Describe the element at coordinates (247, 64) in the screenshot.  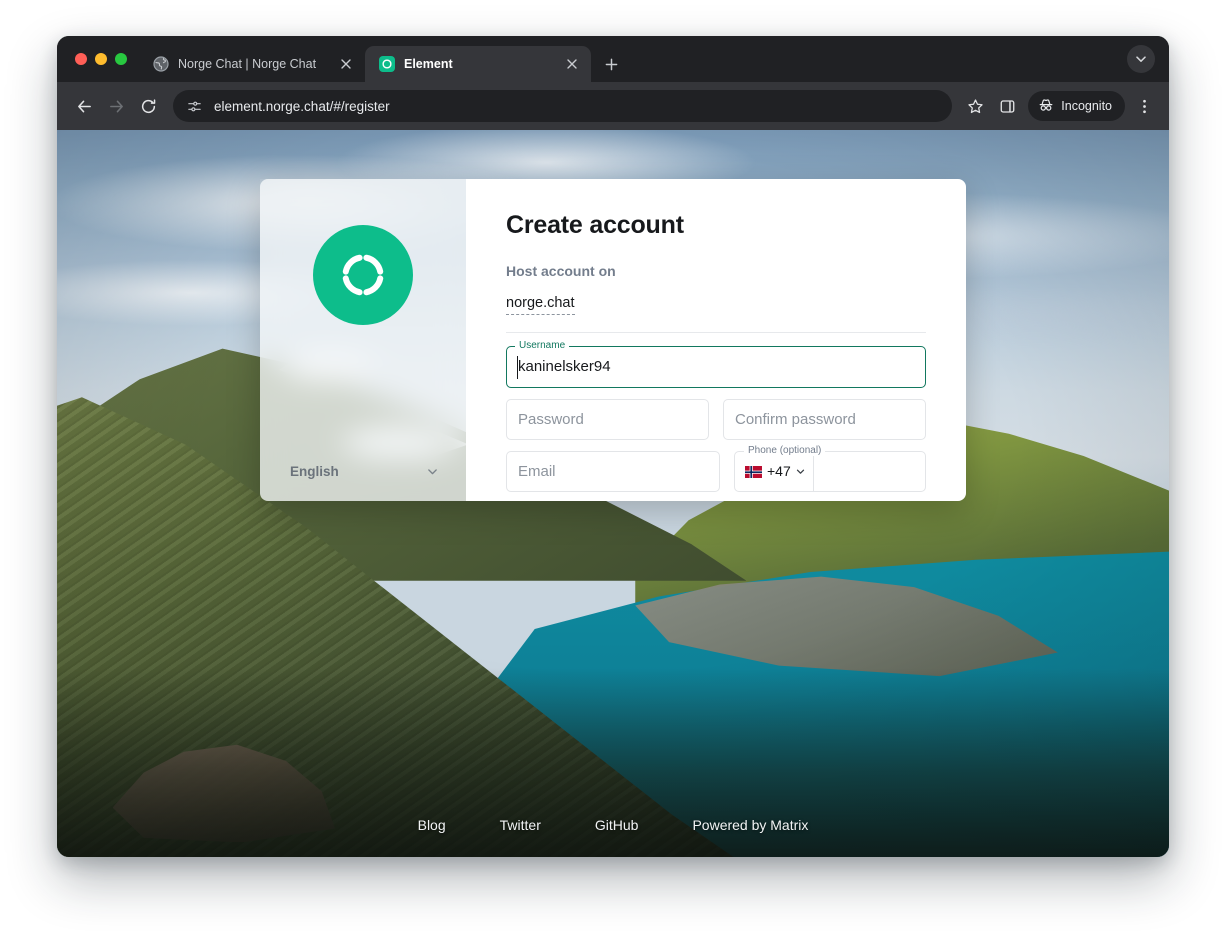
I see `tab-title: Norge Chat | Norge Chat` at that location.